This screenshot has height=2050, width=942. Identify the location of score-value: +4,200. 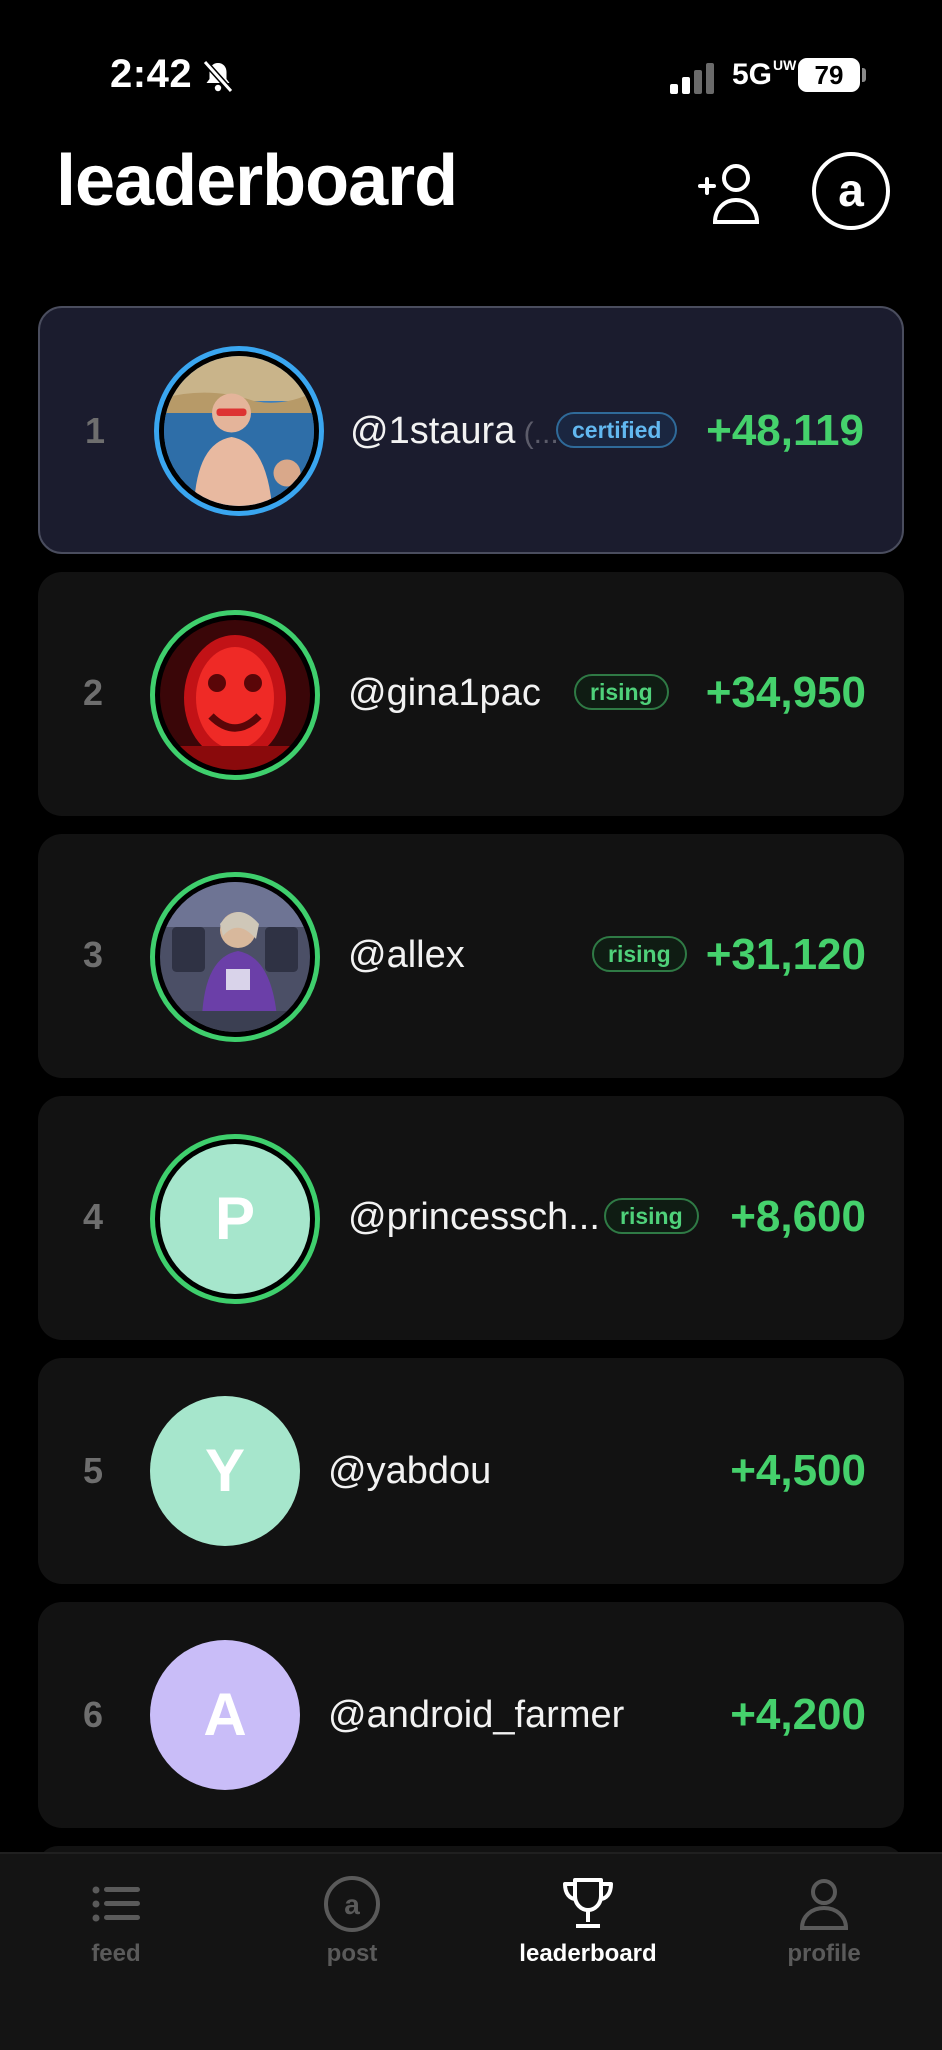
(798, 1714).